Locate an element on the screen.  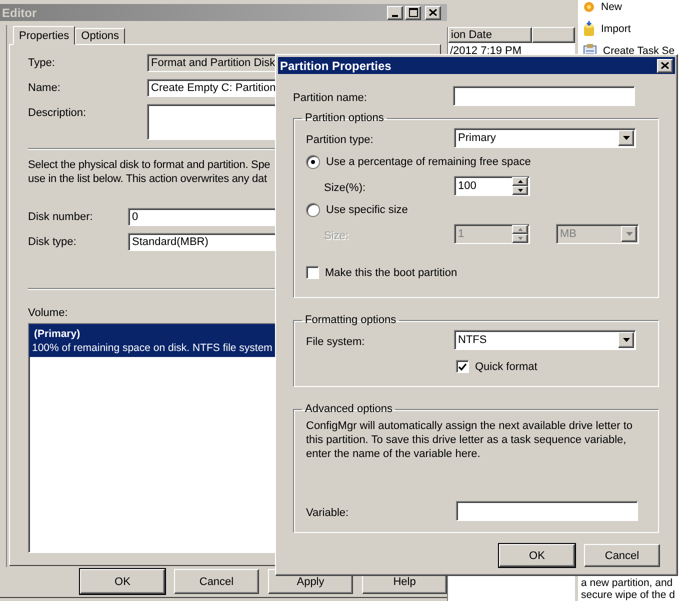
description-text: secure wipe of the d is located at coordinates (628, 595).